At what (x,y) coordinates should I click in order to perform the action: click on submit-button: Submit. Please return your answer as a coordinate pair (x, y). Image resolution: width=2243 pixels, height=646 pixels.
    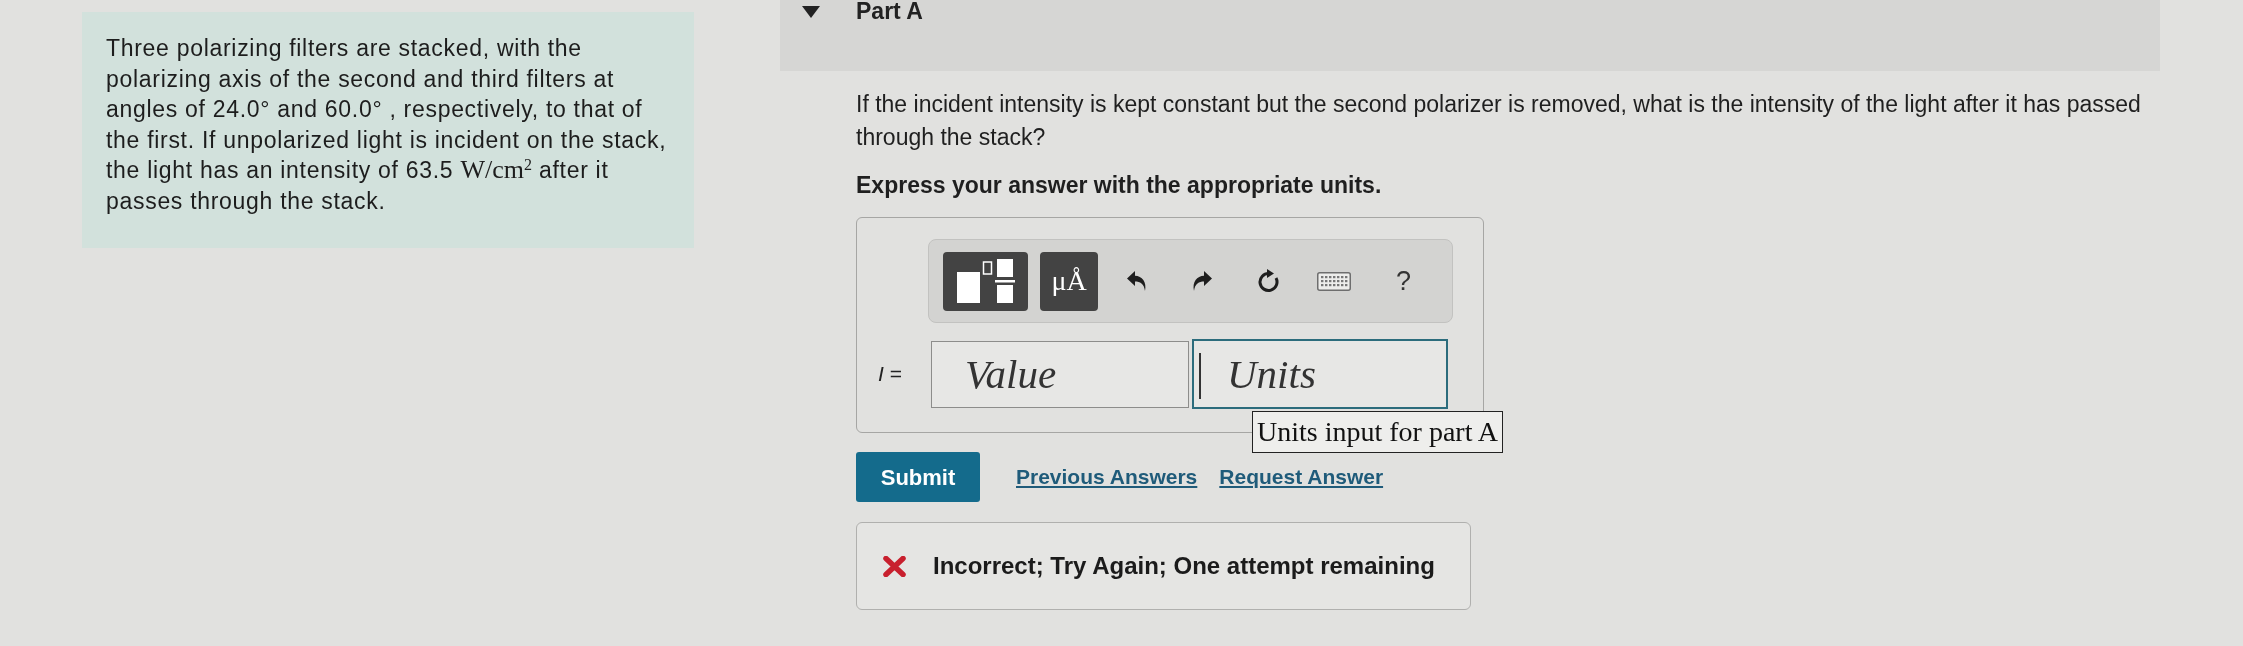
    Looking at the image, I should click on (918, 477).